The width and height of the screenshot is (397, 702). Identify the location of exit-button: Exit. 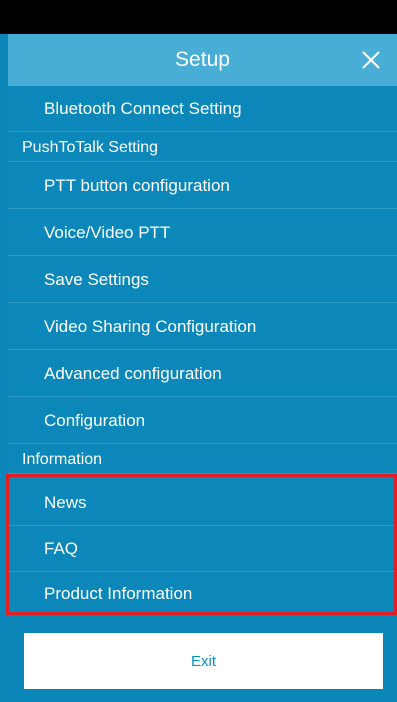
(203, 661).